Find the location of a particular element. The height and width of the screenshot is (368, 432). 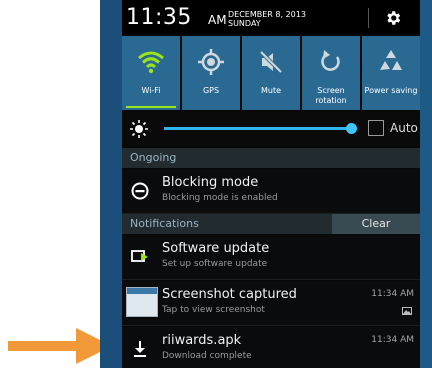

brightness-slider is located at coordinates (258, 128).